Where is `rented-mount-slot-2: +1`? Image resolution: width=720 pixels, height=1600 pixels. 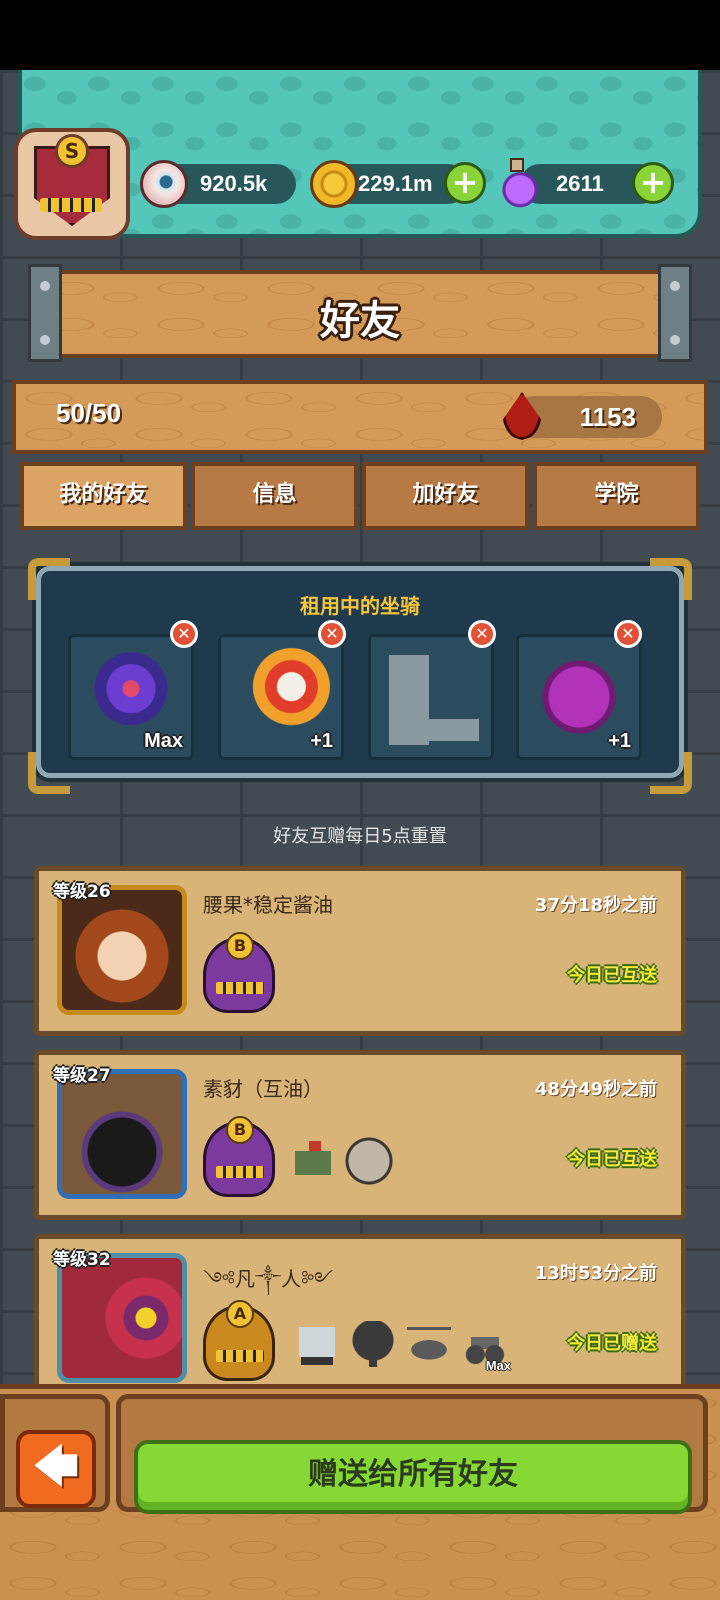
rented-mount-slot-2: +1 is located at coordinates (281, 697).